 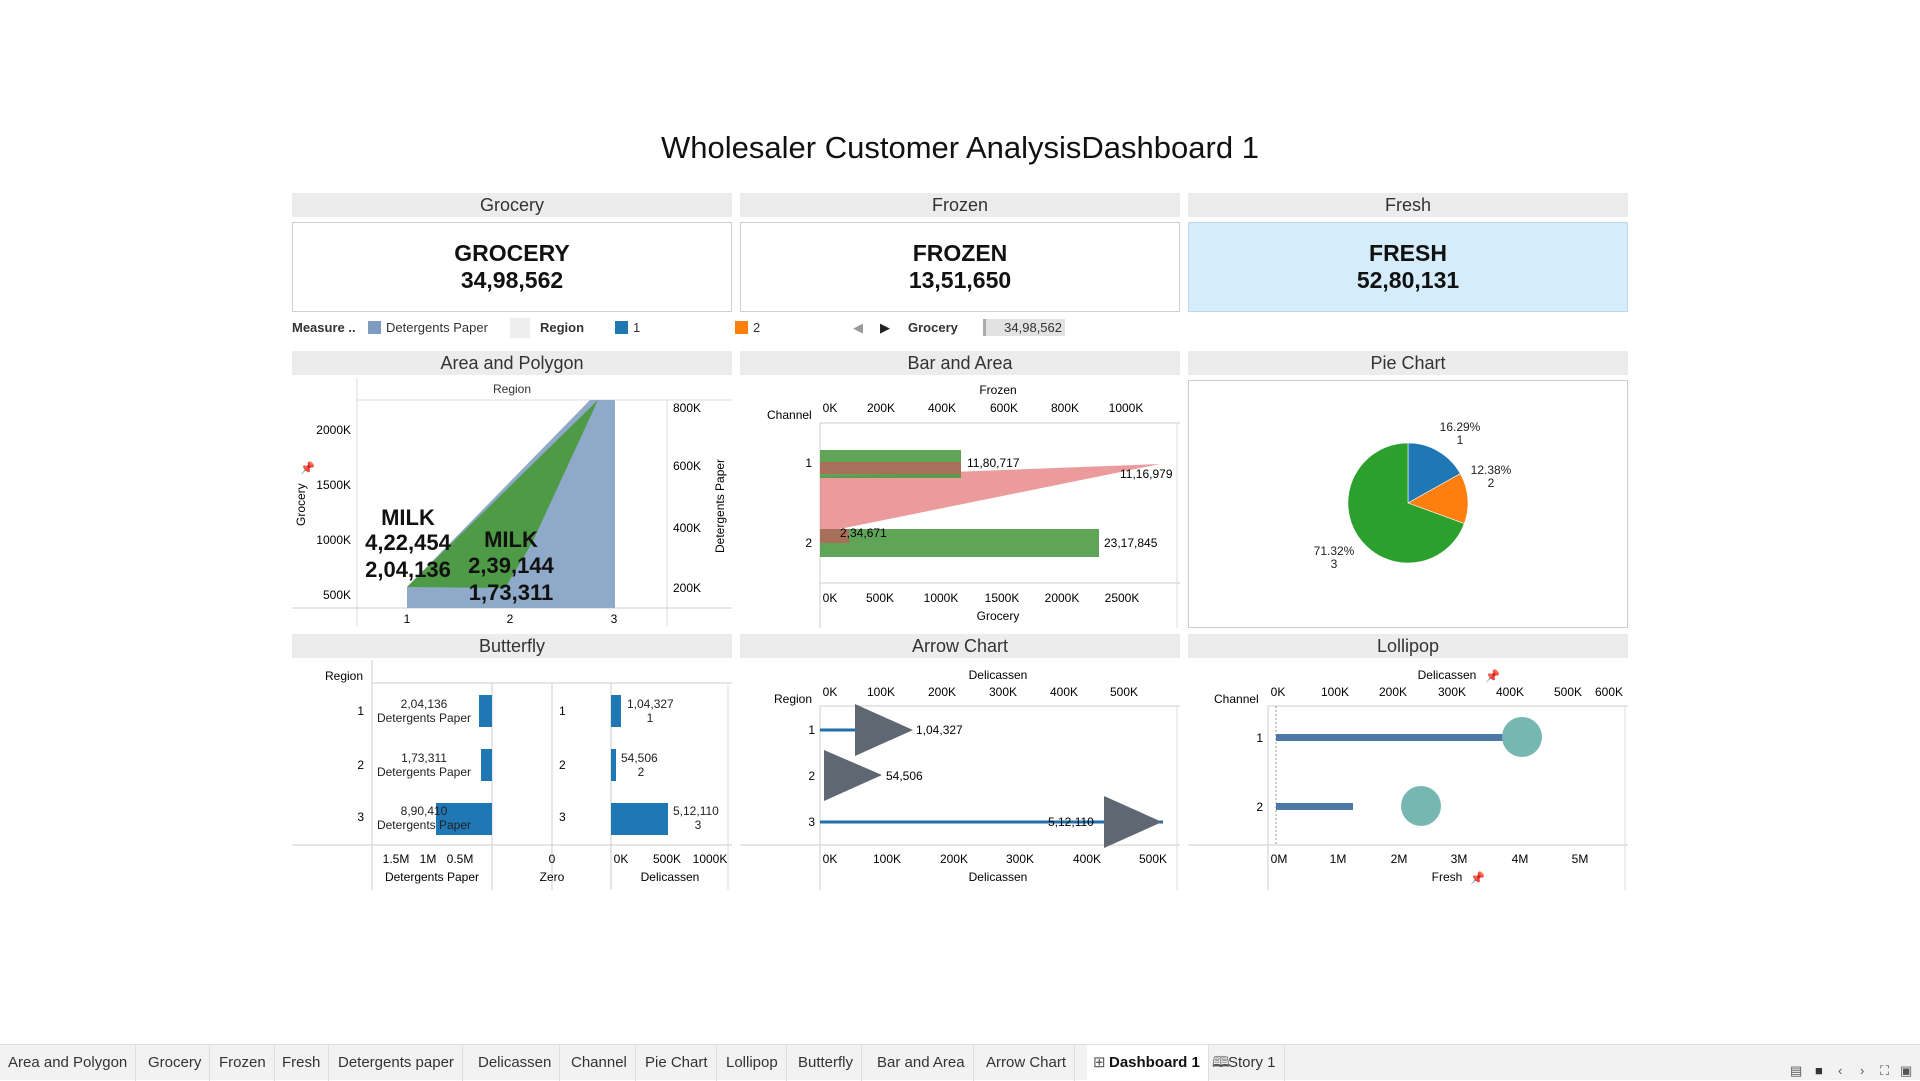 I want to click on tab-story-1: 🕮 Story 1, so click(x=1245, y=1063).